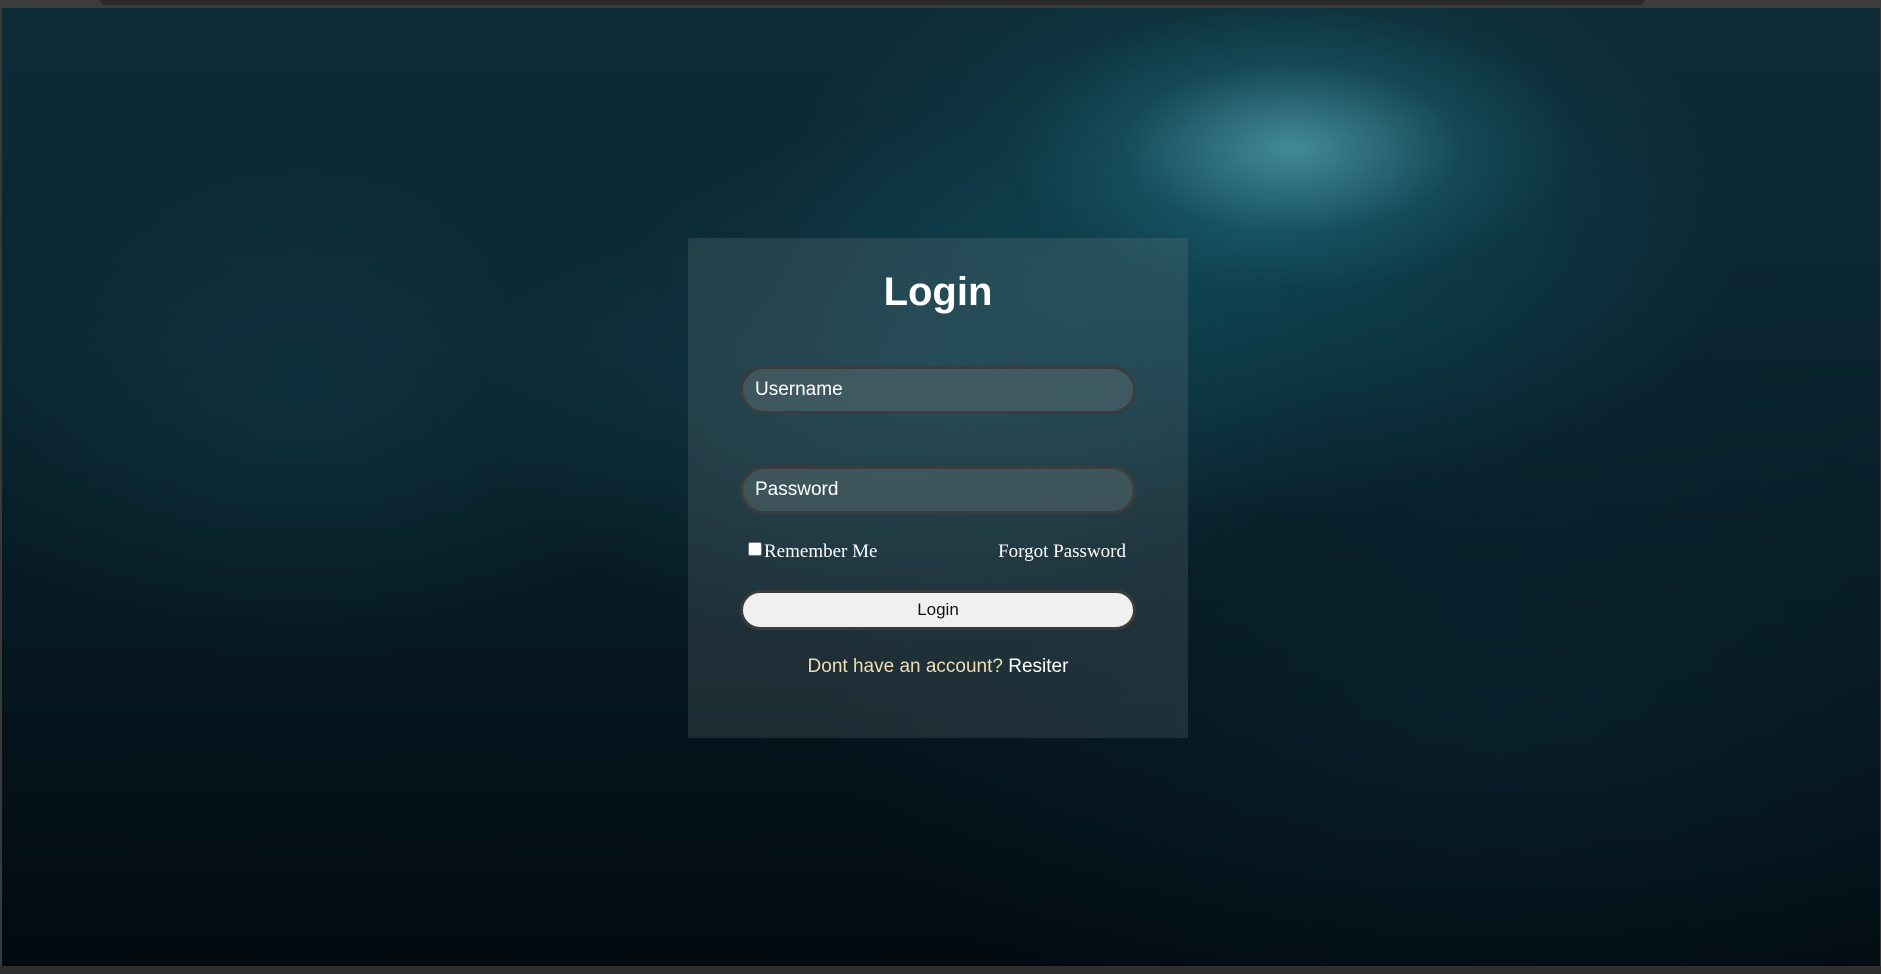 The image size is (1881, 974). I want to click on password-input, so click(938, 490).